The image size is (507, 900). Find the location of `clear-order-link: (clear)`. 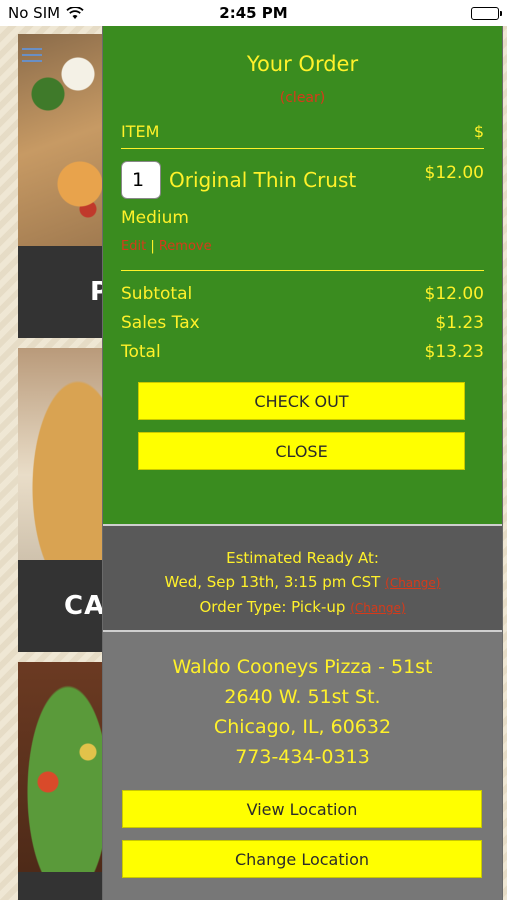

clear-order-link: (clear) is located at coordinates (302, 98).